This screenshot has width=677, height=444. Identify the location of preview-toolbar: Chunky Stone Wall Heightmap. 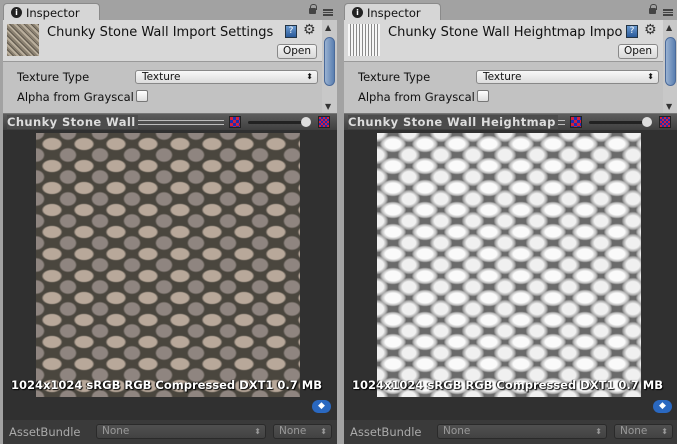
(510, 121).